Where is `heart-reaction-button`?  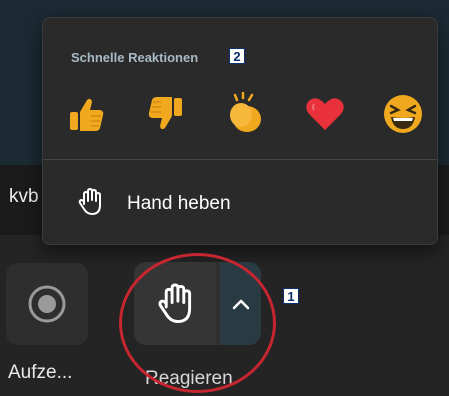
heart-reaction-button is located at coordinates (325, 114).